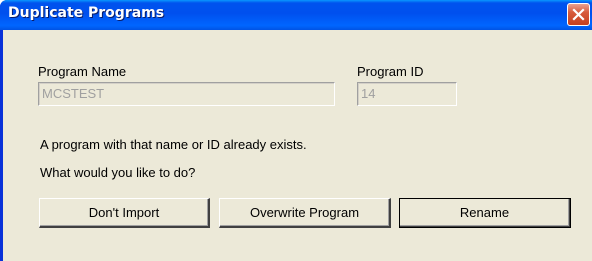 The width and height of the screenshot is (592, 261). I want to click on window-title: Duplicate Programs, so click(86, 13).